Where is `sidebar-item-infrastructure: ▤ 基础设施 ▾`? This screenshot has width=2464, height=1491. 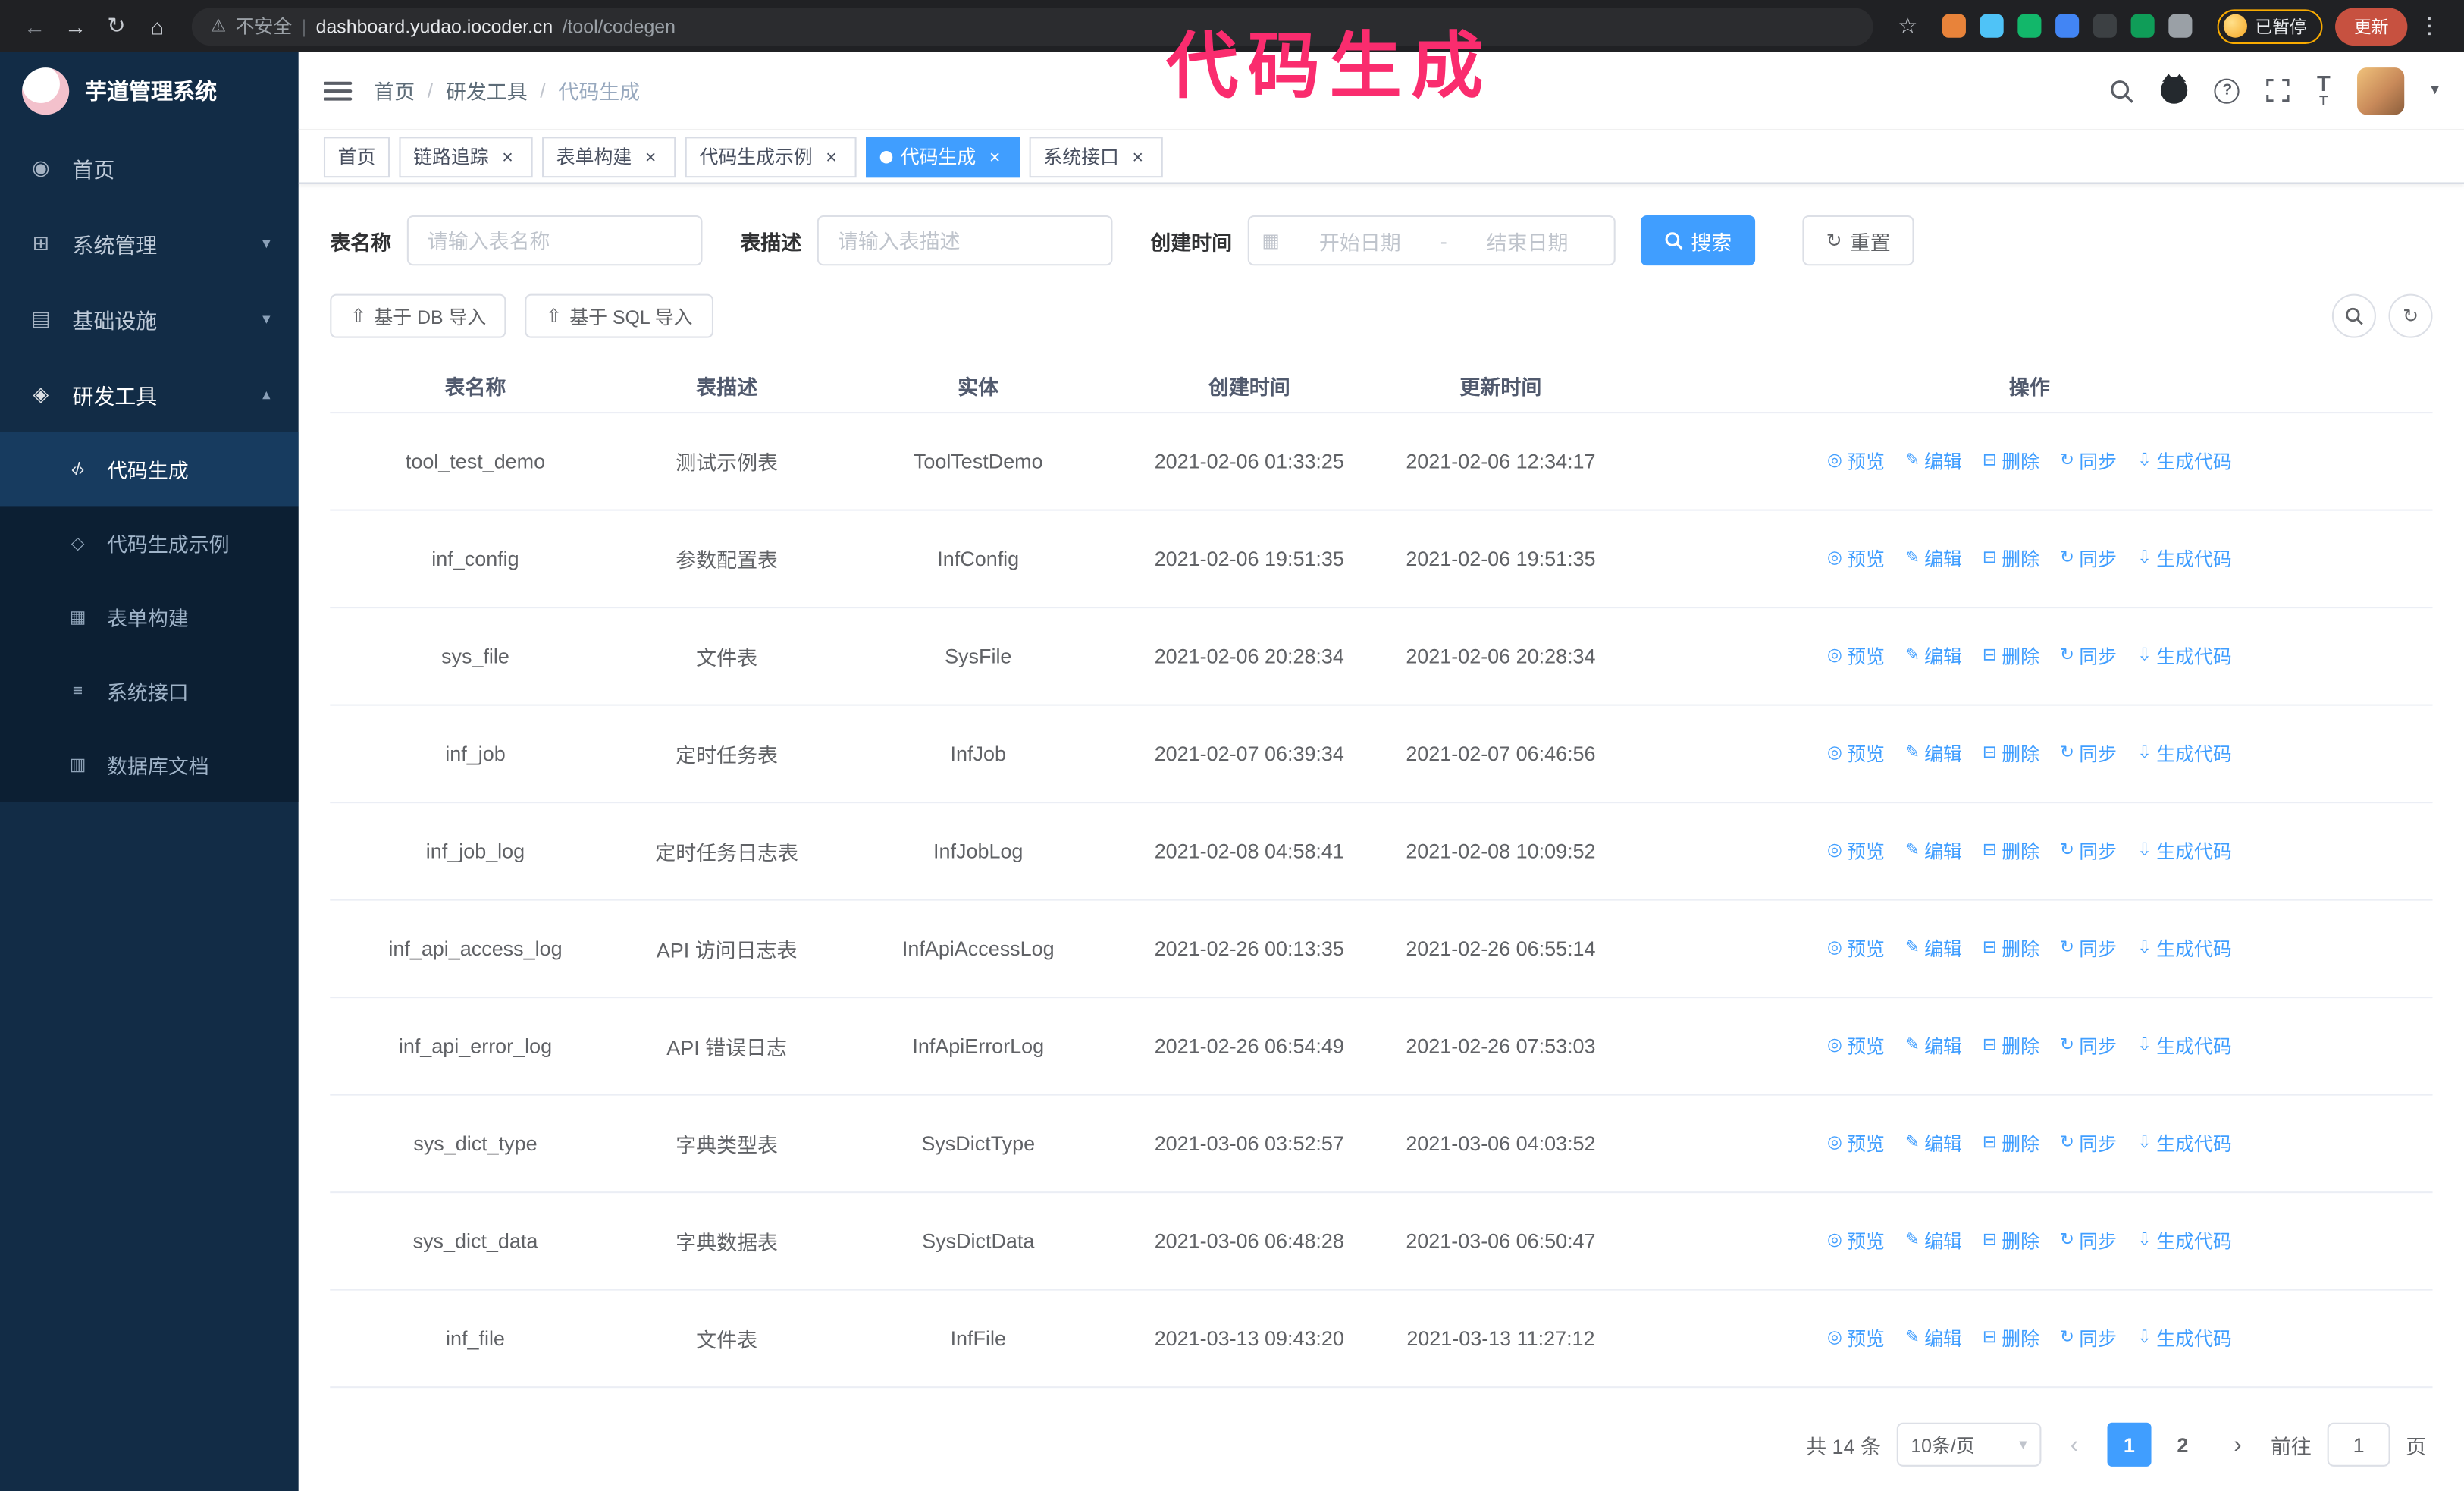 sidebar-item-infrastructure: ▤ 基础设施 ▾ is located at coordinates (150, 318).